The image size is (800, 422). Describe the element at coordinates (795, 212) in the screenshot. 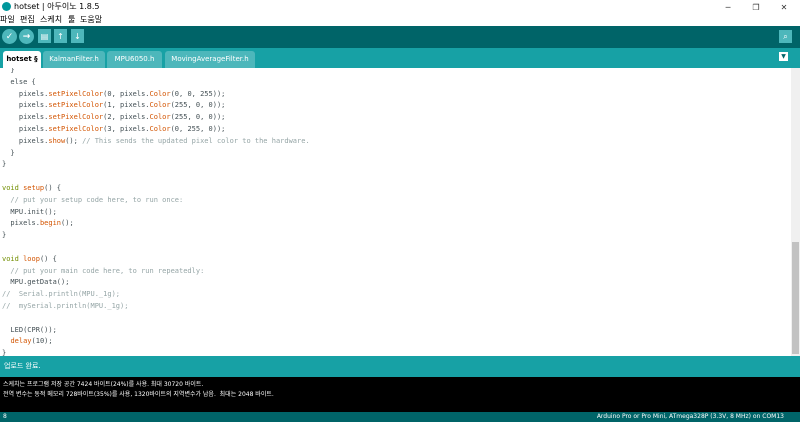

I see `editor-scrollbar` at that location.